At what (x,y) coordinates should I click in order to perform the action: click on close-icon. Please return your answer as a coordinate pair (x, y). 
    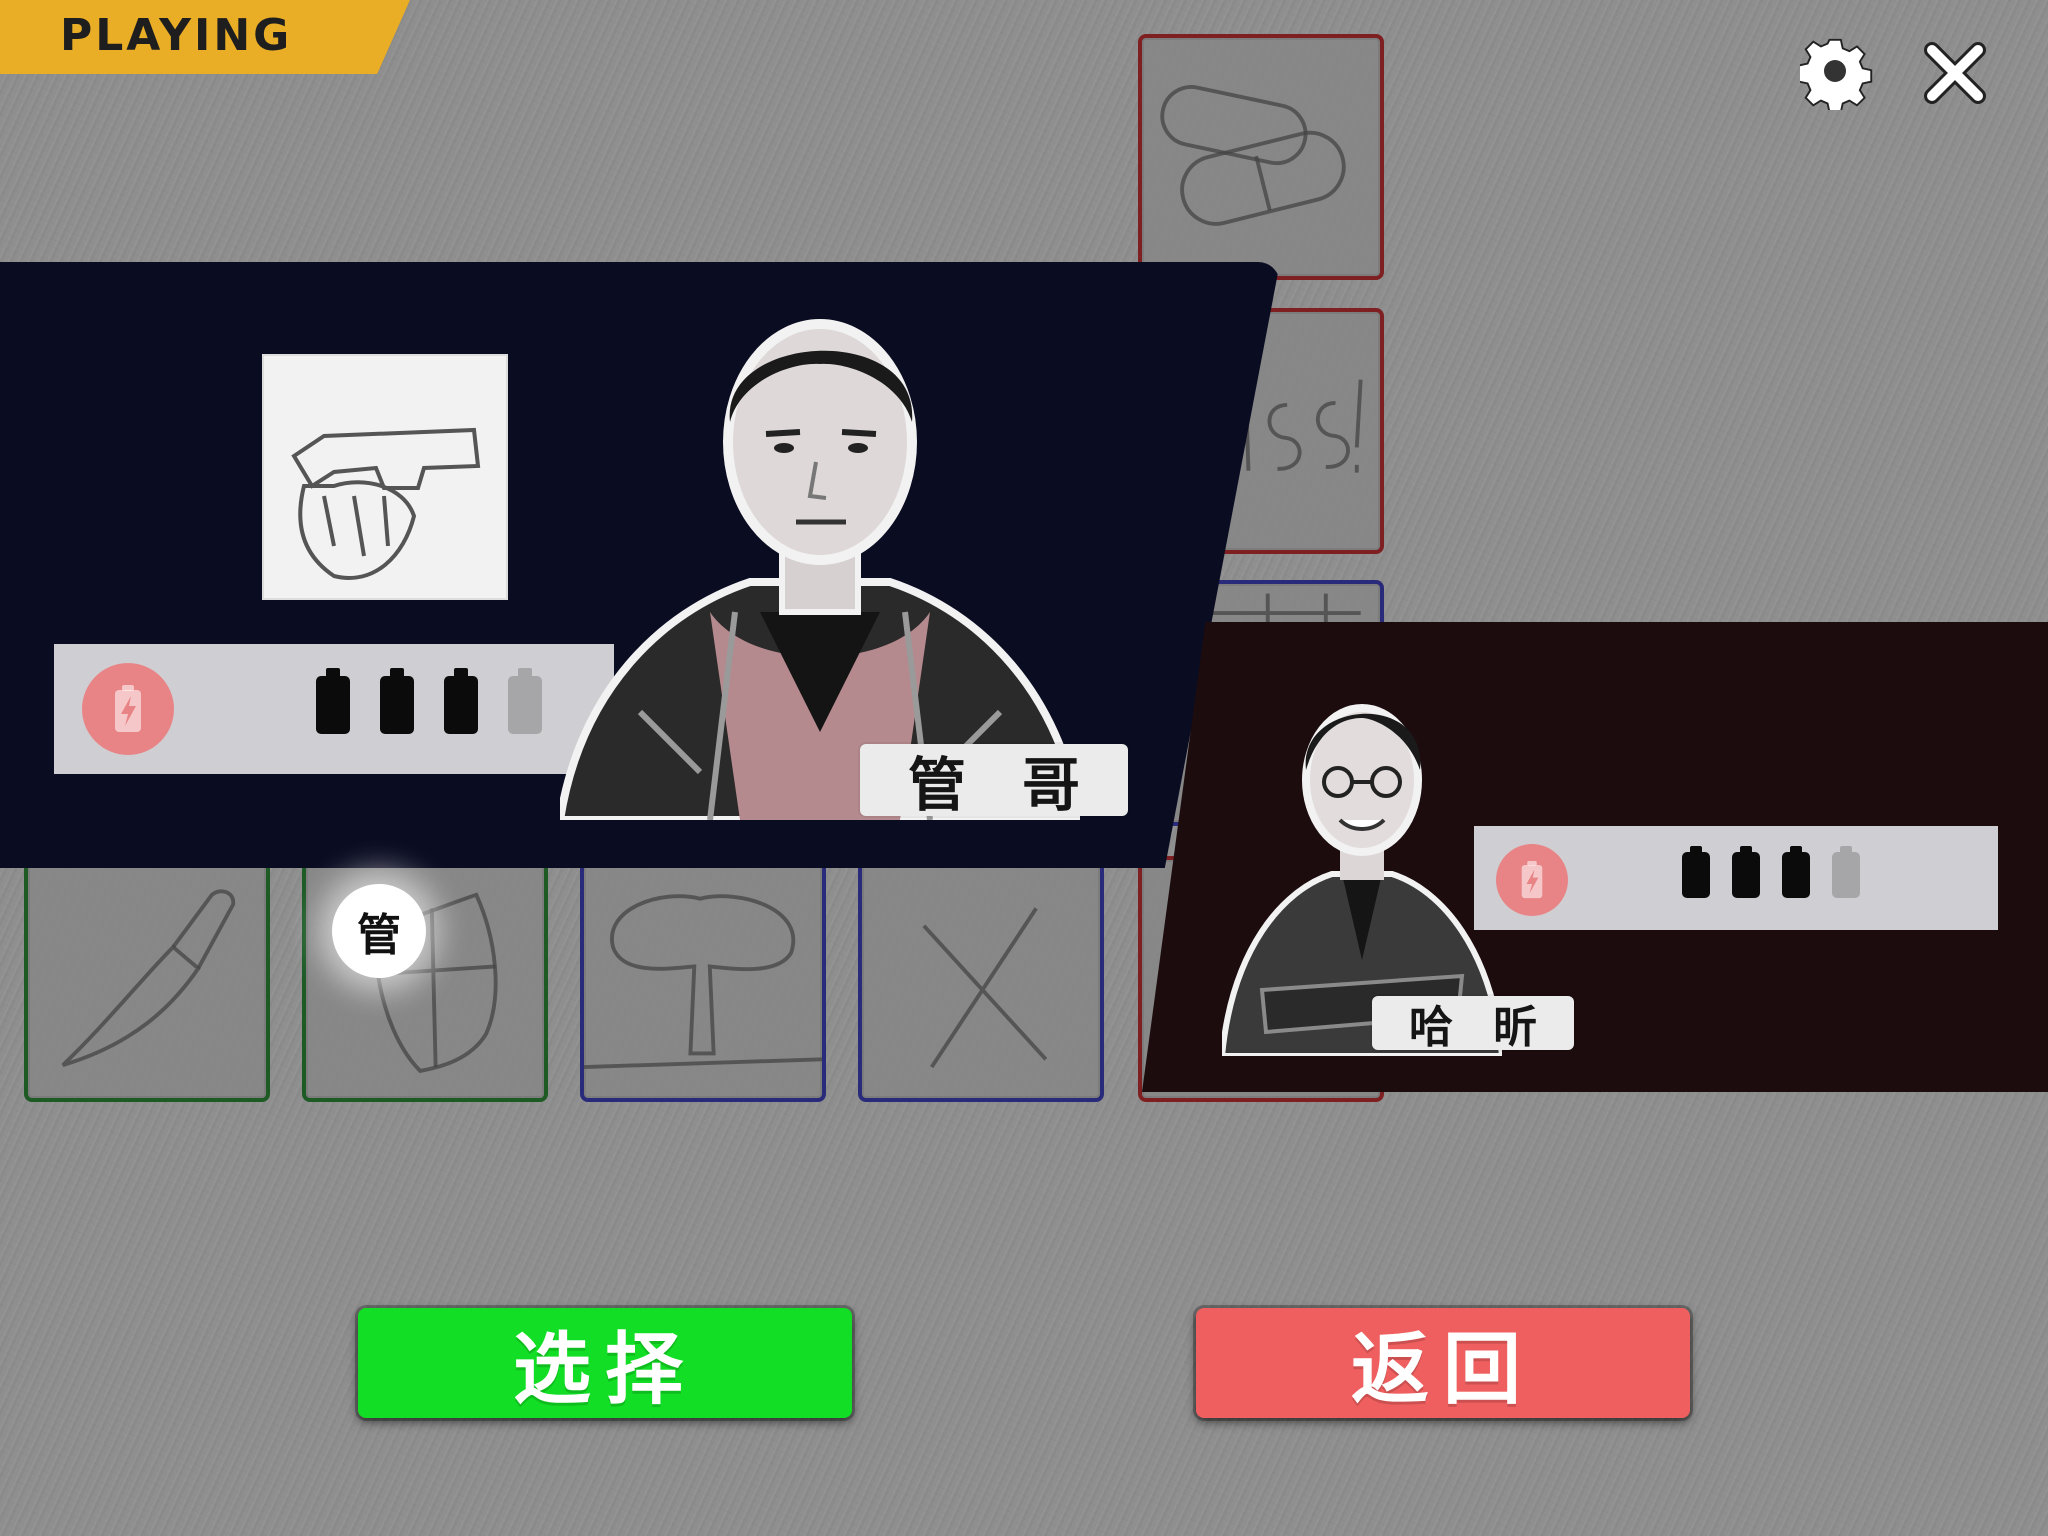
    Looking at the image, I should click on (1955, 73).